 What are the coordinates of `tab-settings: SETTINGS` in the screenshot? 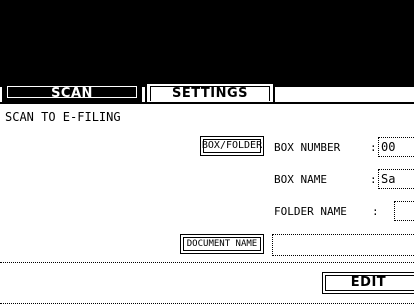 It's located at (210, 92).